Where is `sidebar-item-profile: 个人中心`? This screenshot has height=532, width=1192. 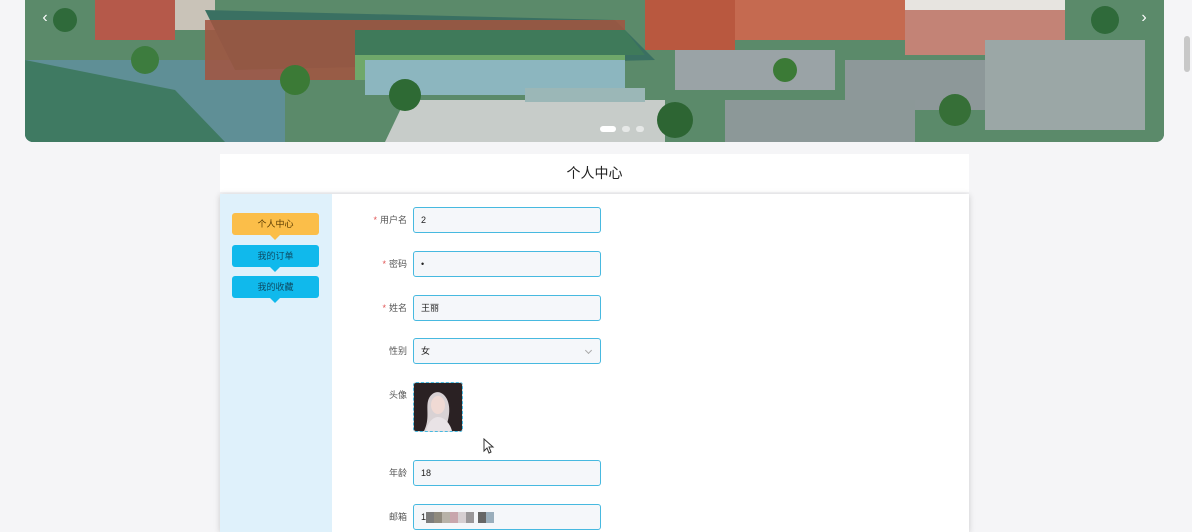
sidebar-item-profile: 个人中心 is located at coordinates (275, 226).